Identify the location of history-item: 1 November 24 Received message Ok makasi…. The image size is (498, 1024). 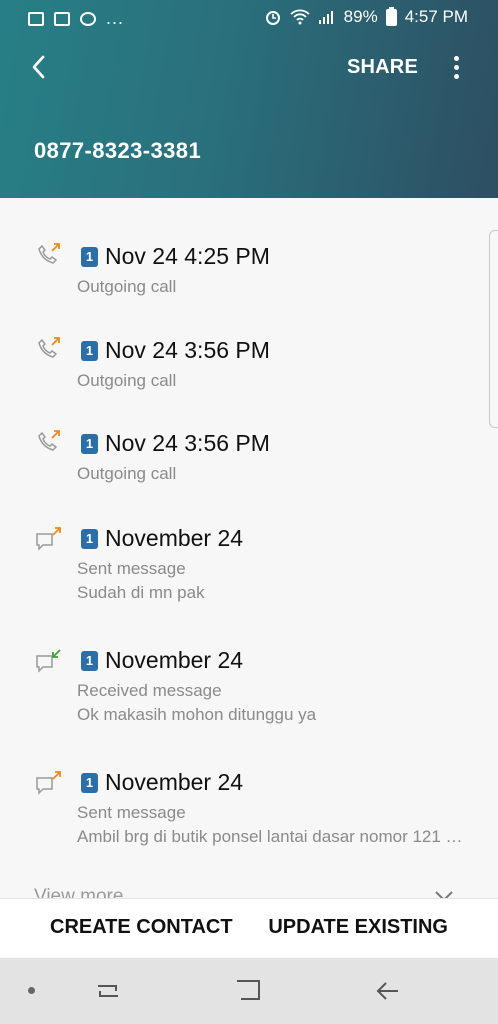
(249, 688).